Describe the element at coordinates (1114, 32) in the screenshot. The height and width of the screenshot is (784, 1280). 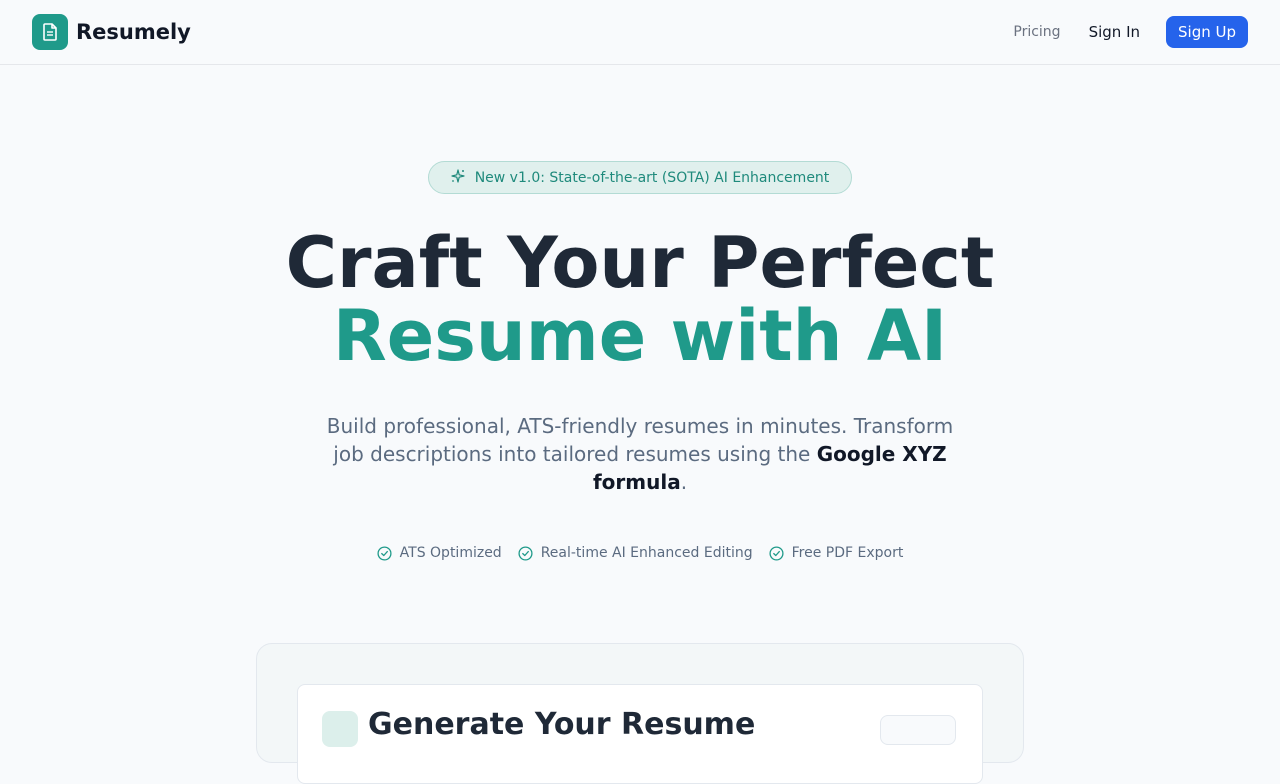
I see `sign-in-link: Sign In` at that location.